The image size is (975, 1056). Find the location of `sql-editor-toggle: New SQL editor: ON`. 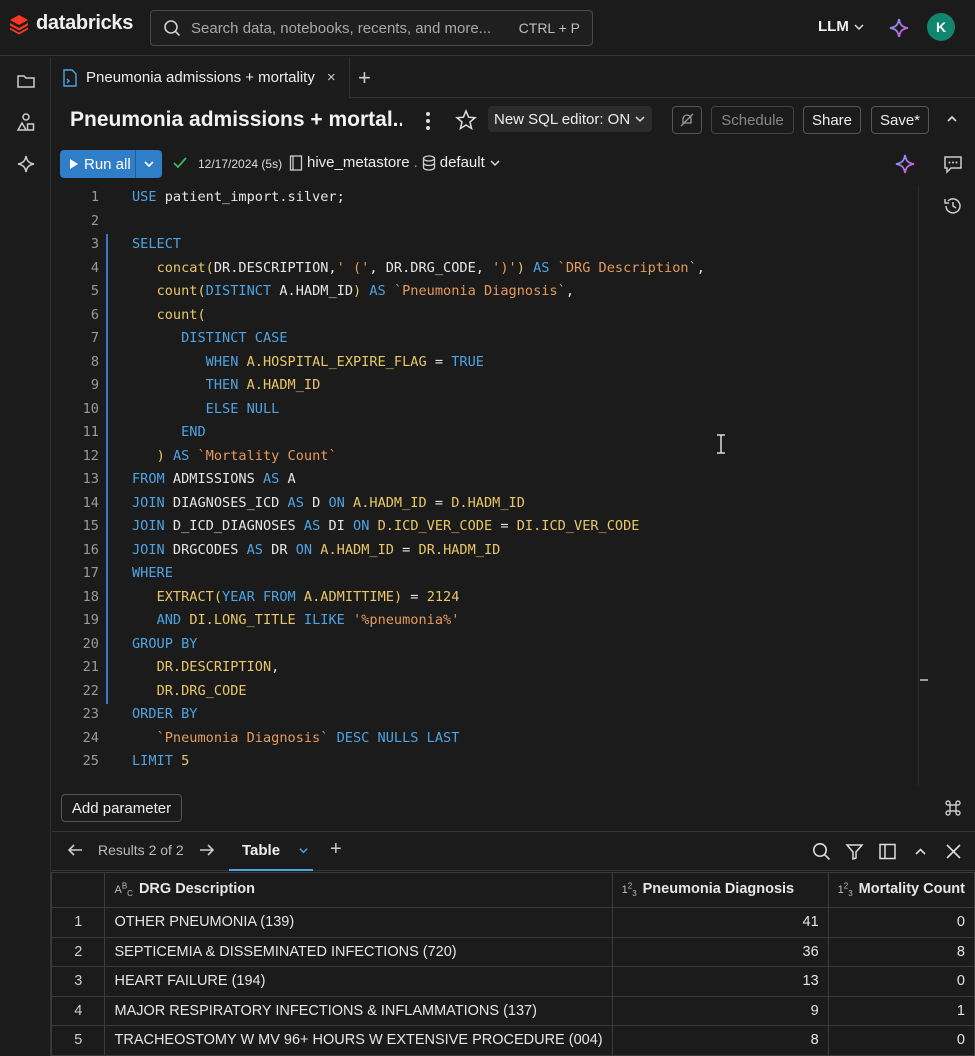

sql-editor-toggle: New SQL editor: ON is located at coordinates (570, 119).